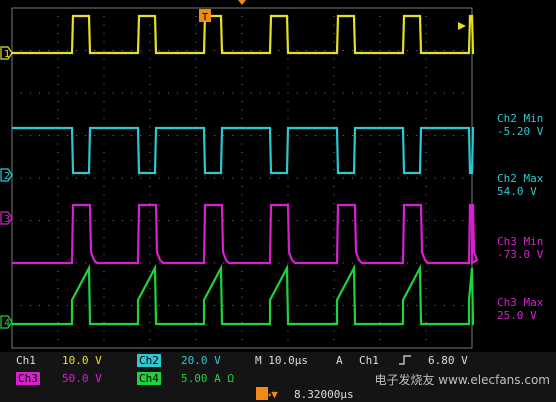 Image resolution: width=556 pixels, height=402 pixels. What do you see at coordinates (149, 378) in the screenshot?
I see `ch4-label: Ch4` at bounding box center [149, 378].